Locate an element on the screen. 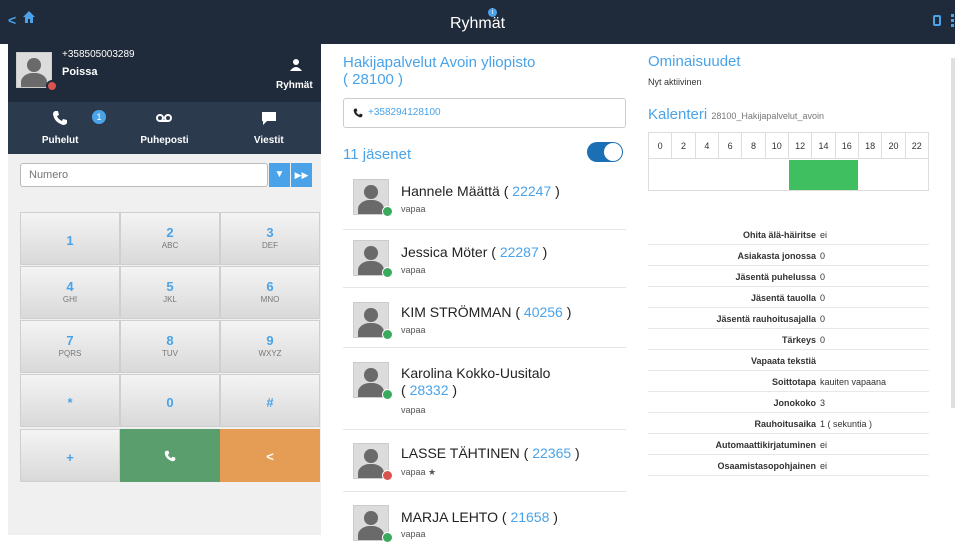  list-item: Karolina Kokko-Uusitalo( 28332 ) vapaa is located at coordinates (484, 389).